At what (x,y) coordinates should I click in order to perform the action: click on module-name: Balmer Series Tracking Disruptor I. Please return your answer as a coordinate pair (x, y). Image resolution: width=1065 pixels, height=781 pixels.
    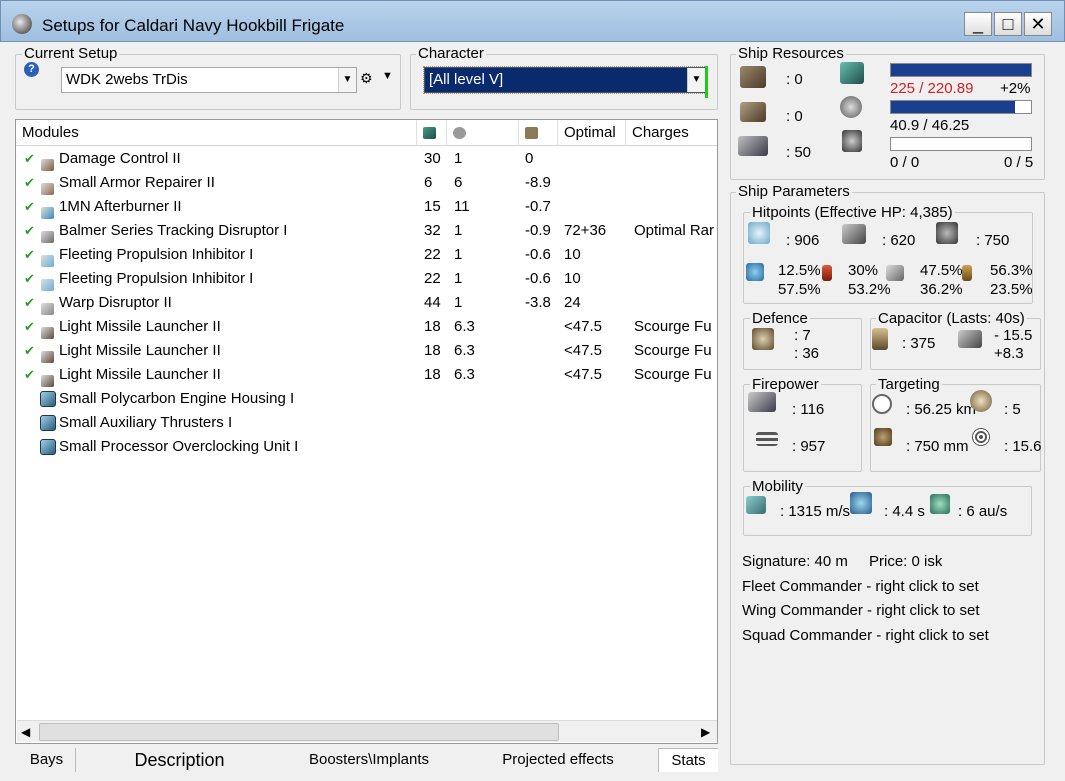
    Looking at the image, I should click on (173, 230).